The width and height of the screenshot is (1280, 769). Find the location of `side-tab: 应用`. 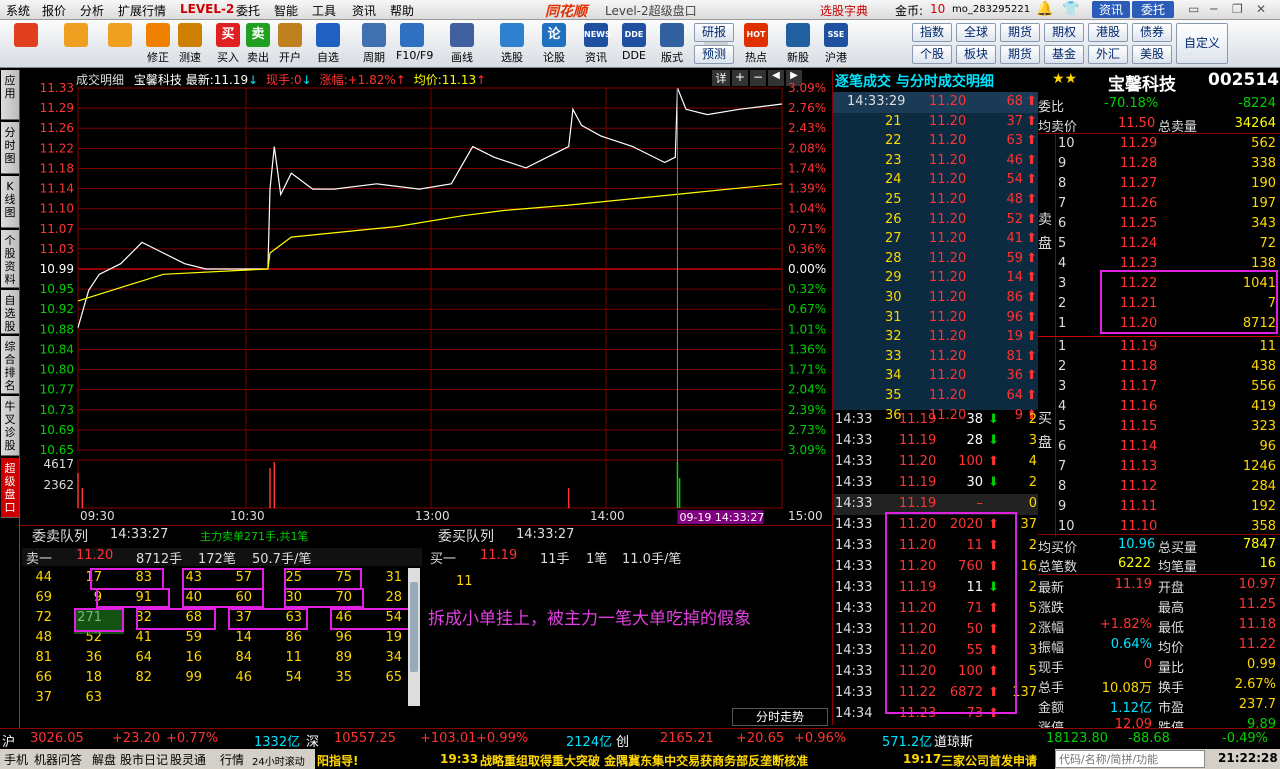

side-tab: 应用 is located at coordinates (10, 95).